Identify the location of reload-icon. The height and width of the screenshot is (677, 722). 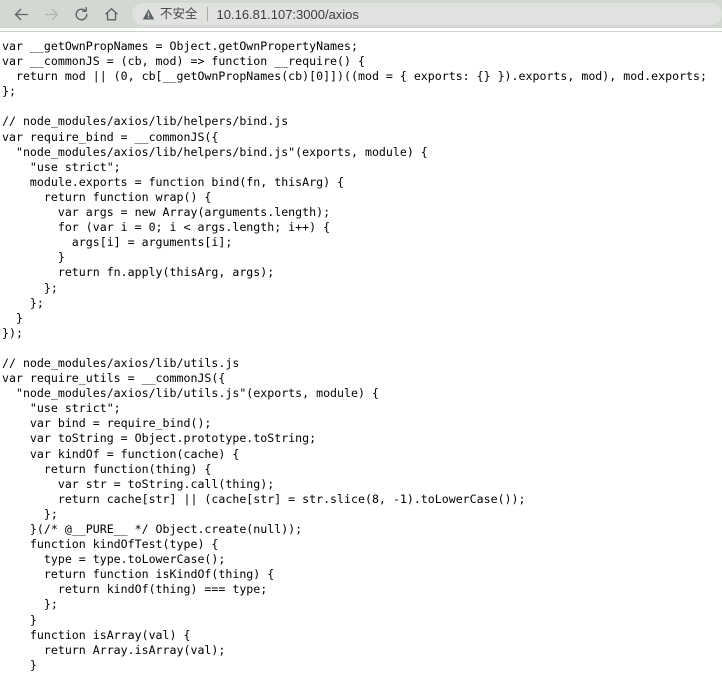
(81, 13).